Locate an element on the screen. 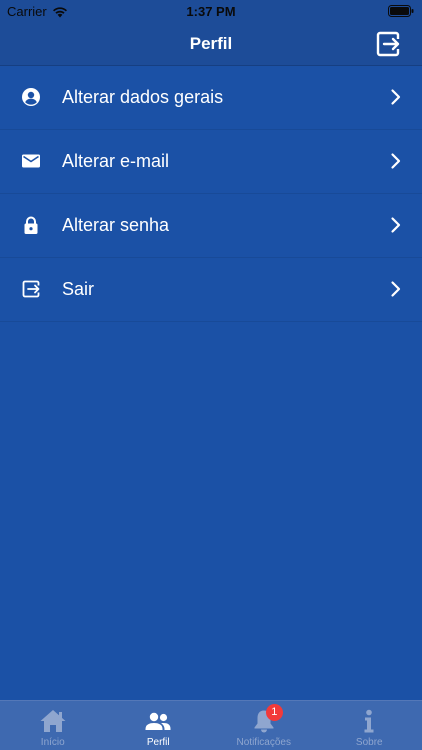 Image resolution: width=422 pixels, height=750 pixels. menu-item-edit-general-data: Alterar dados gerais is located at coordinates (211, 98).